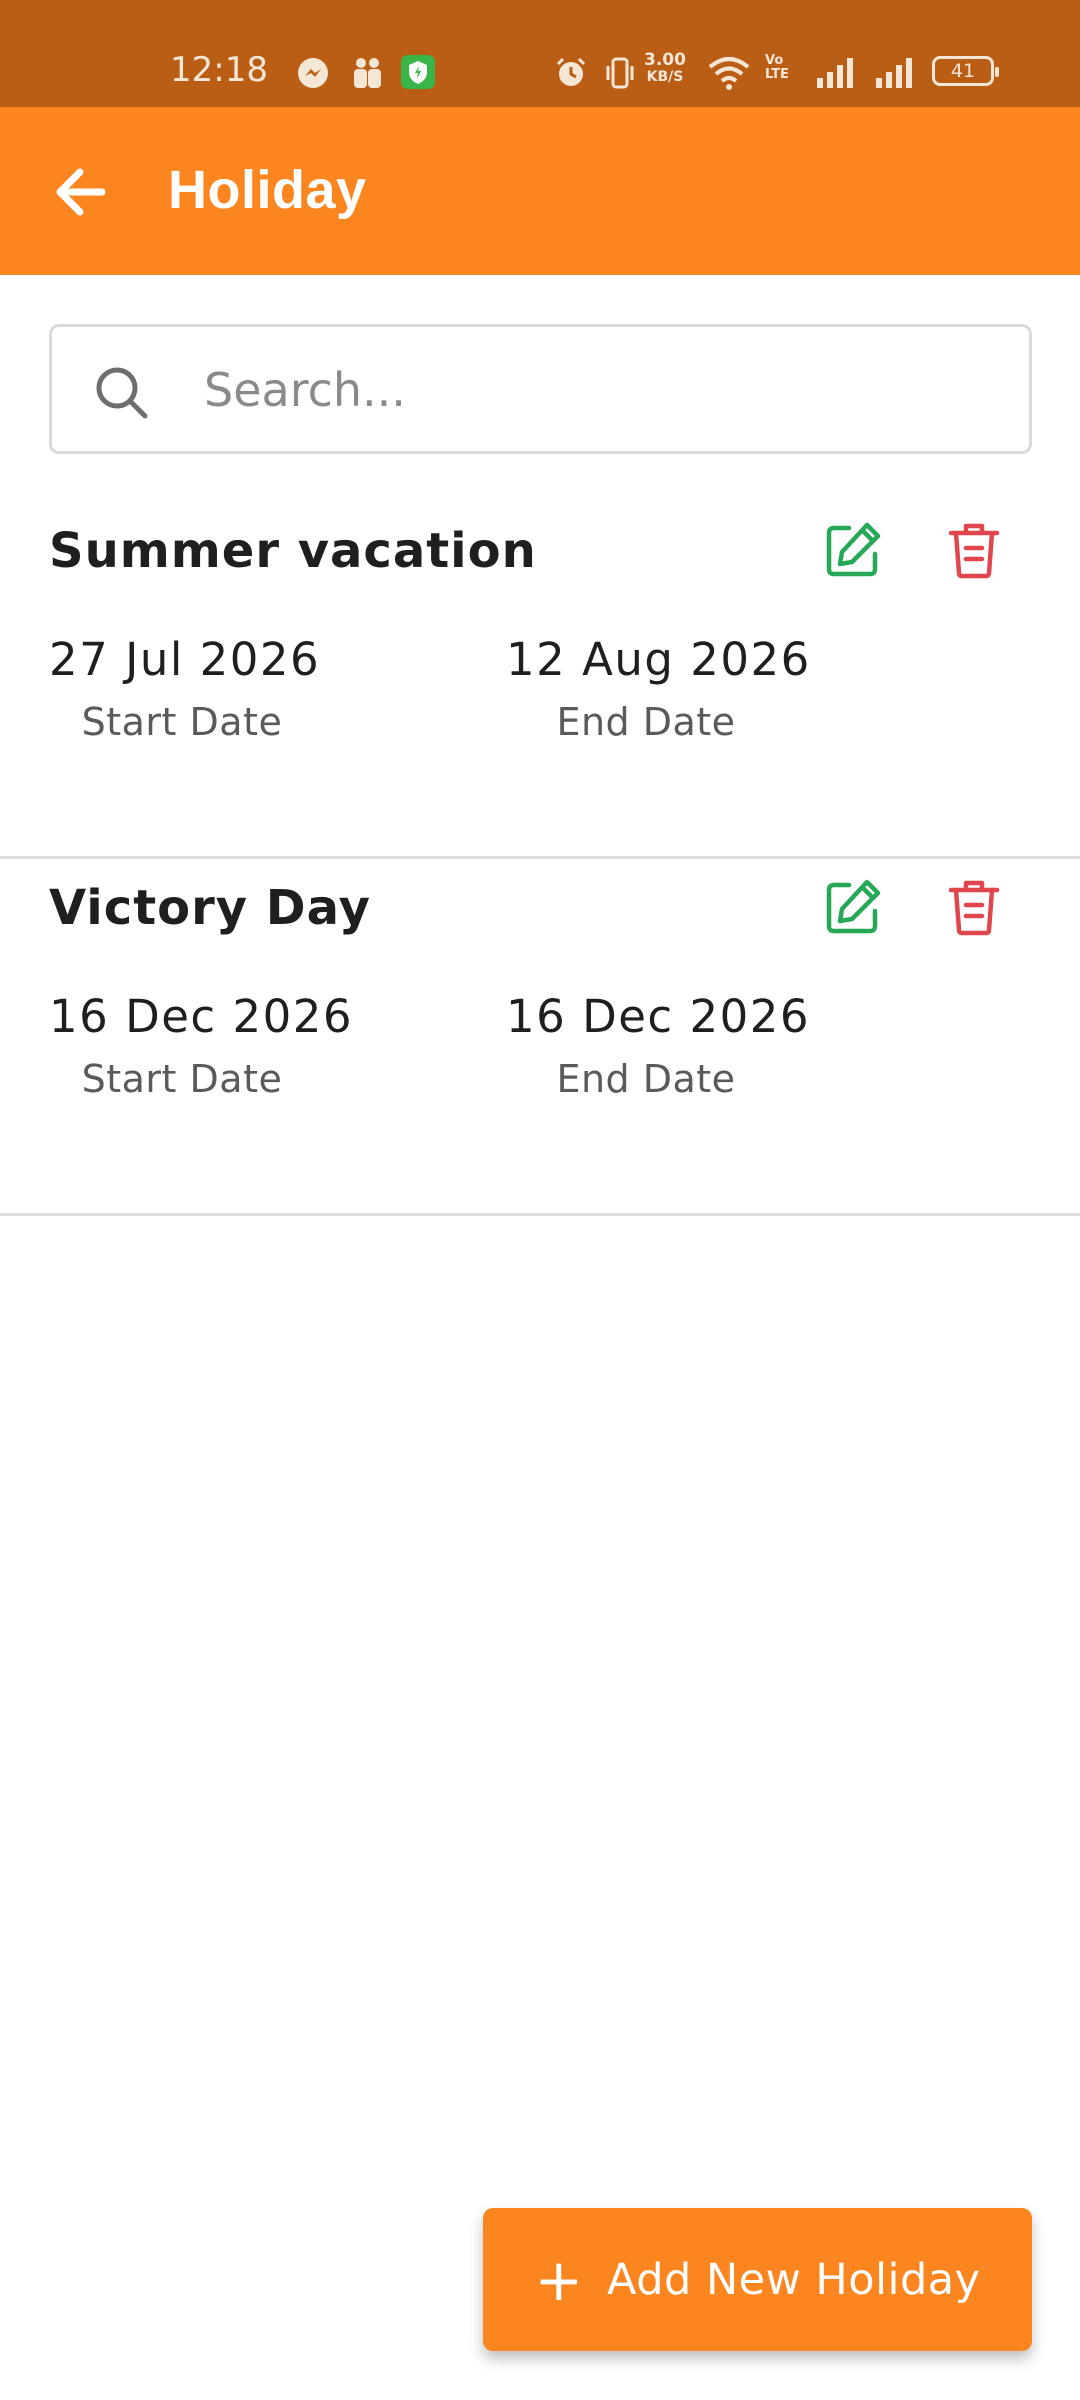 The image size is (1080, 2400). What do you see at coordinates (894, 73) in the screenshot?
I see `signal-icon-sim2` at bounding box center [894, 73].